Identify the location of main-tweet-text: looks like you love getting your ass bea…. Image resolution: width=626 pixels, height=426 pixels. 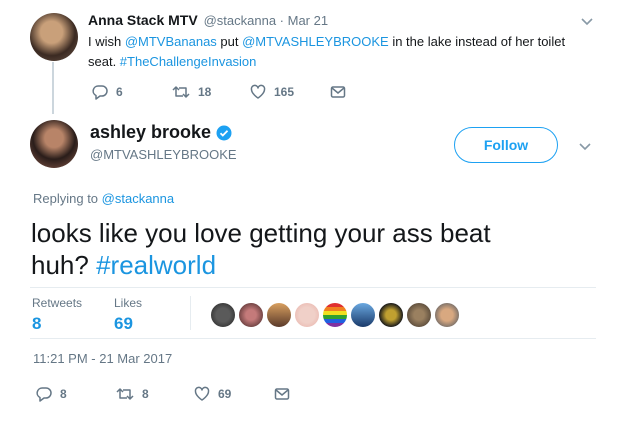
(316, 249).